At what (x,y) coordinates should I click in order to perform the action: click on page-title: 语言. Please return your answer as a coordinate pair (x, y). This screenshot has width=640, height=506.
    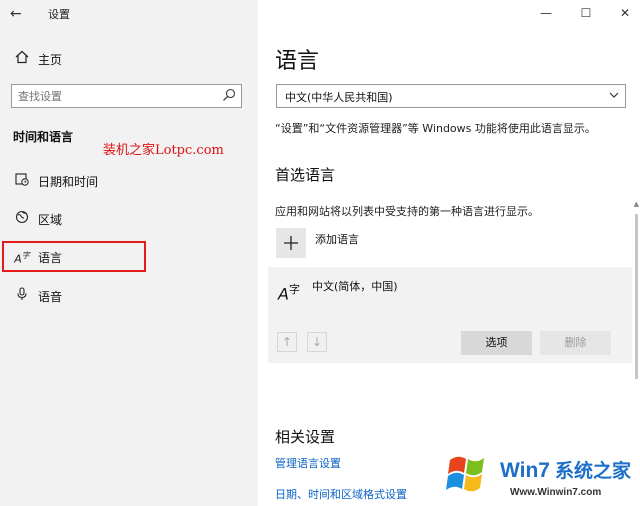
    Looking at the image, I should click on (297, 61).